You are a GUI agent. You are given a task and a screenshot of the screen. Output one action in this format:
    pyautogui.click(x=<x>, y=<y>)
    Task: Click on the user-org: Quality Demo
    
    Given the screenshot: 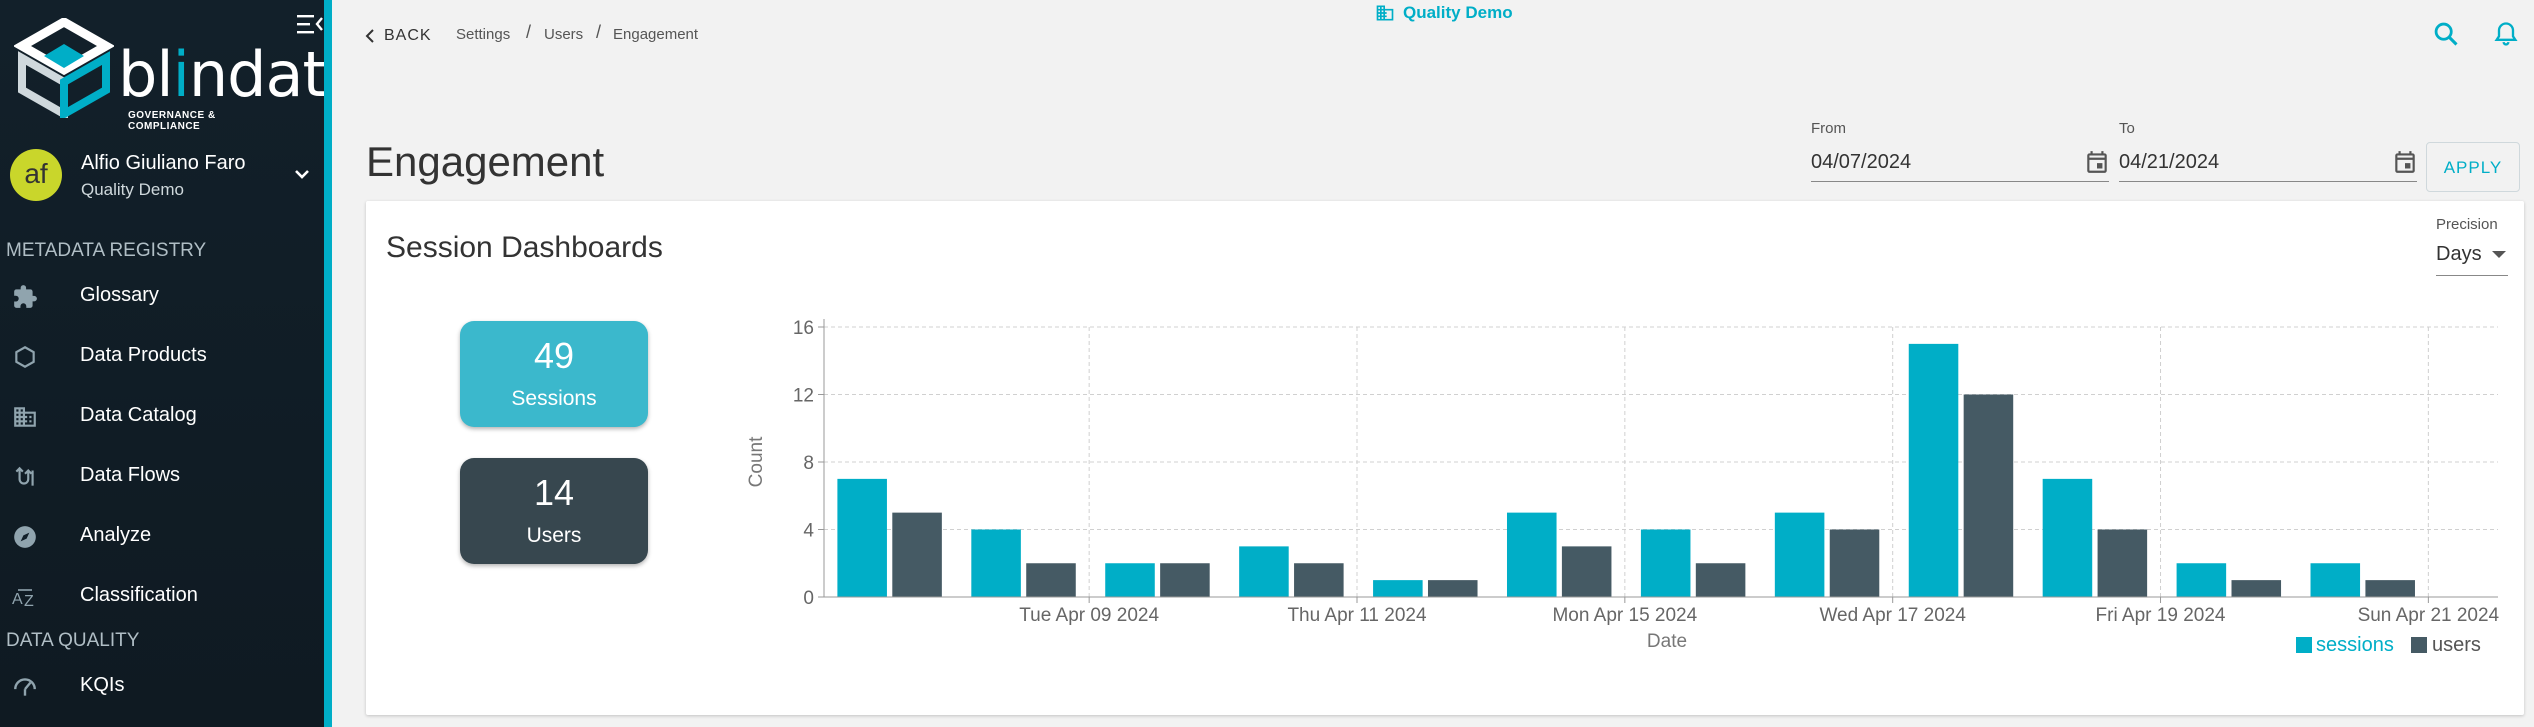 What is the action you would take?
    pyautogui.click(x=132, y=189)
    